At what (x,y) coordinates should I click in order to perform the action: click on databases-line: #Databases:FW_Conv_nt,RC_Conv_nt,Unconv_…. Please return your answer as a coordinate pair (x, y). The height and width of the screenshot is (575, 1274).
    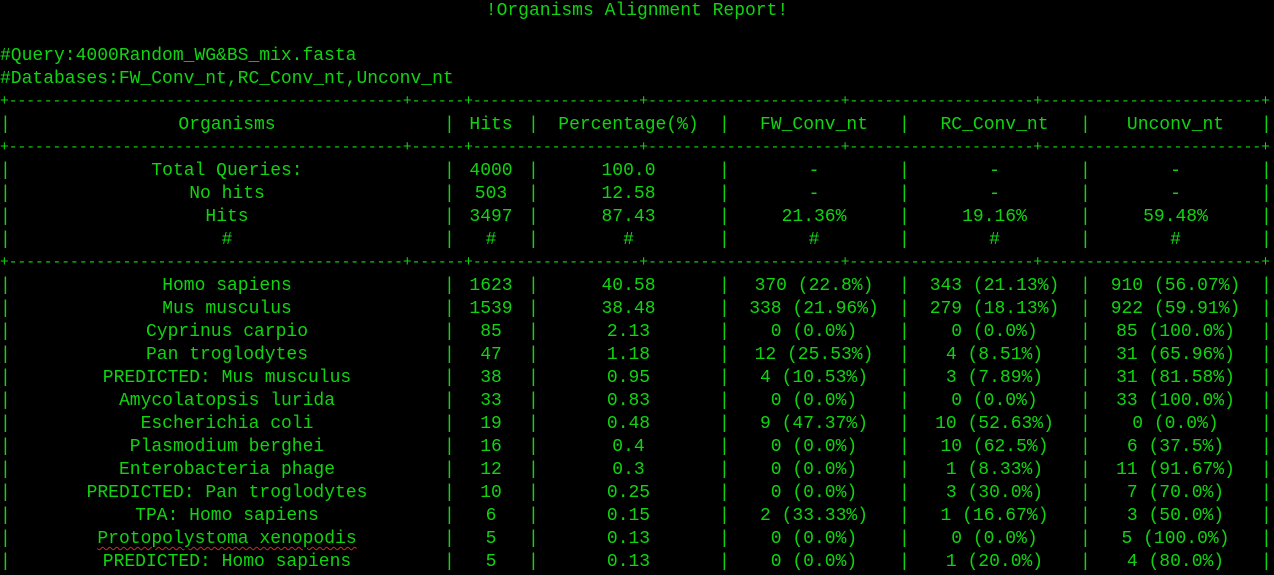
    Looking at the image, I should click on (227, 79).